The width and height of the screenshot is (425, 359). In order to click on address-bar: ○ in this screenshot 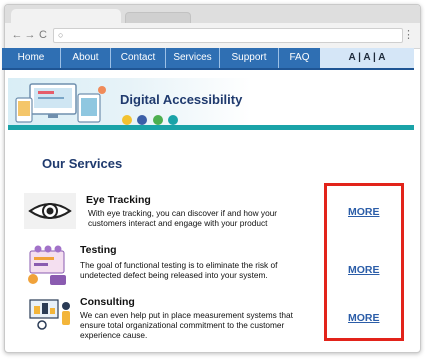, I will do `click(228, 35)`.